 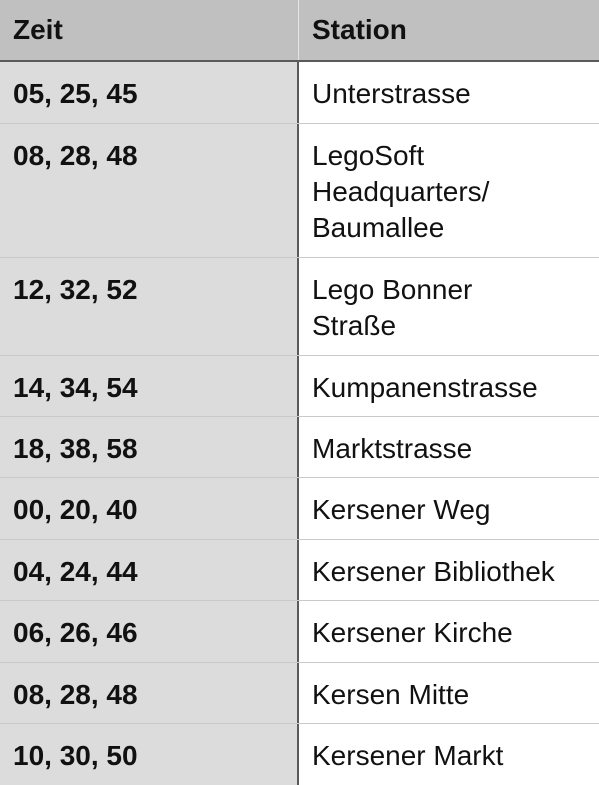 I want to click on station-cell: Lego Bonner Straße, so click(x=449, y=306).